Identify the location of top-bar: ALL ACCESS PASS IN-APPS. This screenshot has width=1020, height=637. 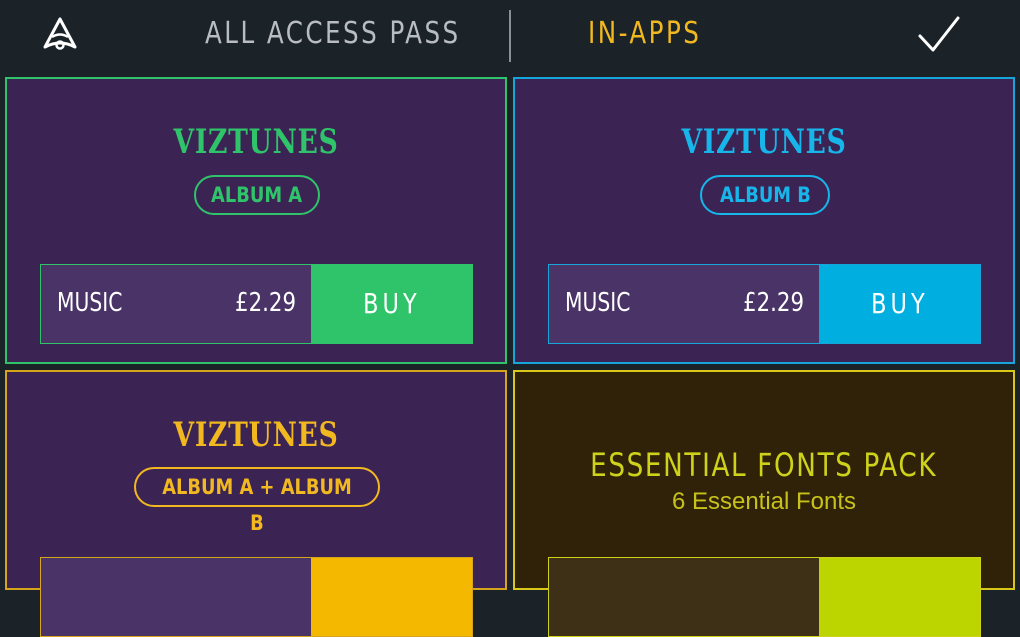
(510, 35).